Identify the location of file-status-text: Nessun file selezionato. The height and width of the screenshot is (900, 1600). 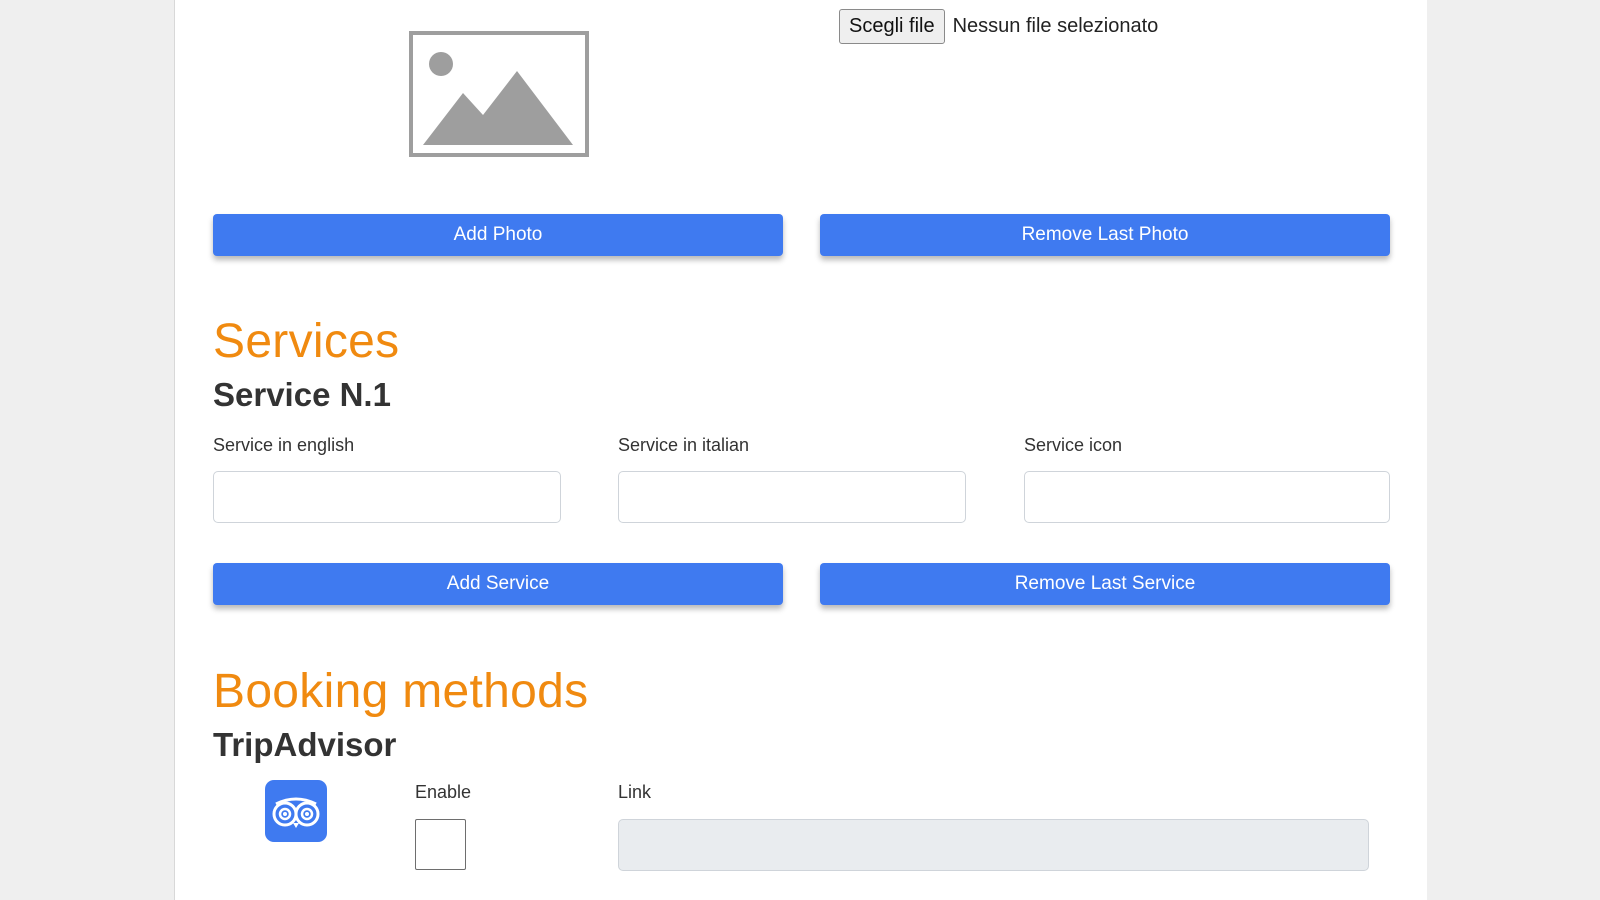
(1055, 26).